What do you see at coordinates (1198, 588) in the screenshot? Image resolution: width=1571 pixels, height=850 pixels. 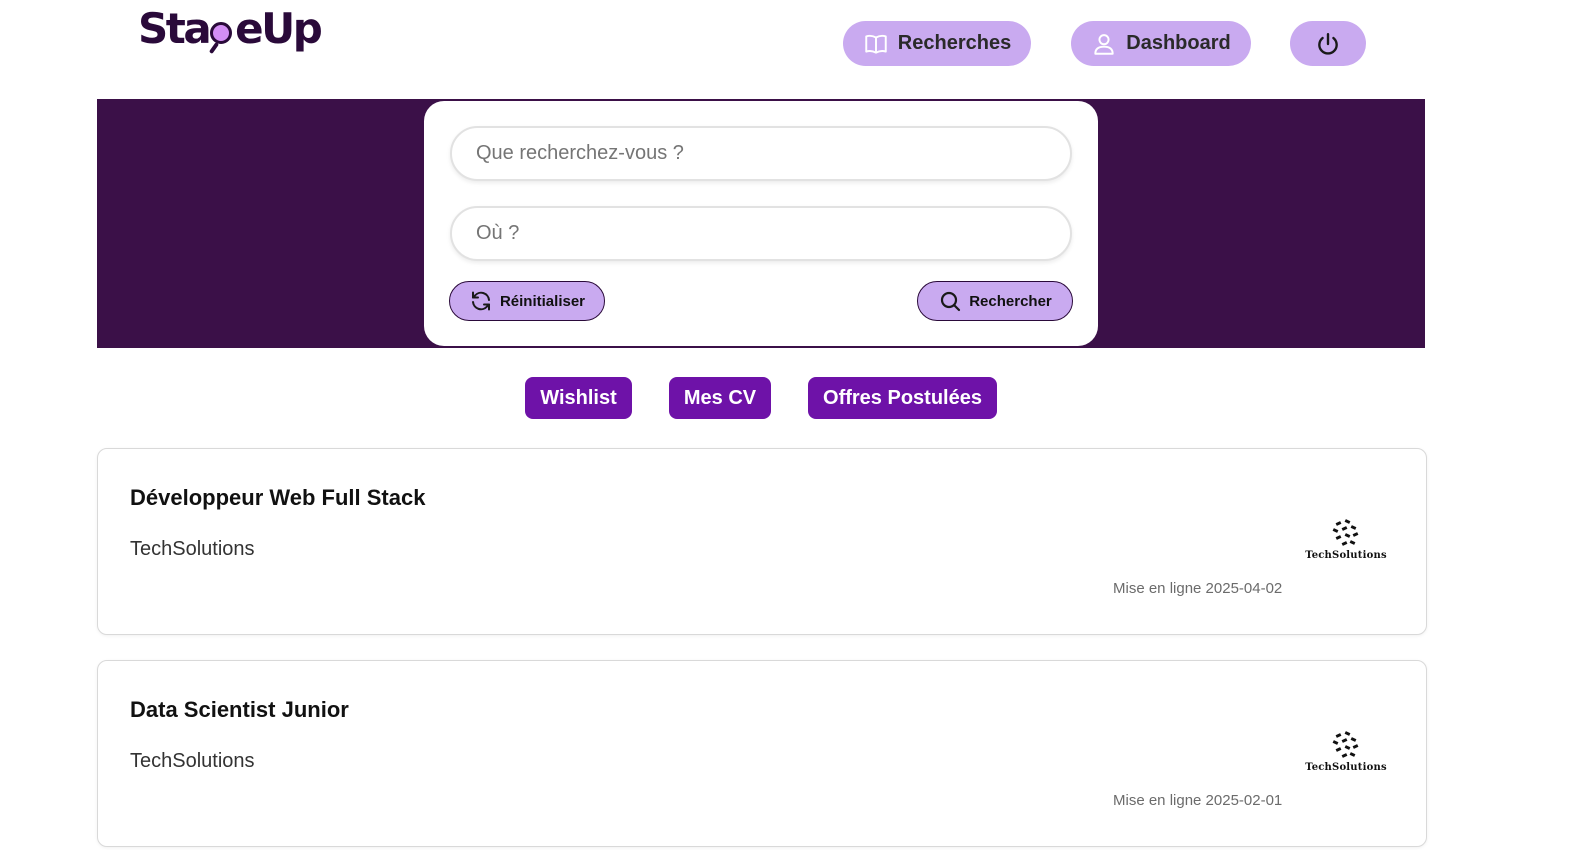 I see `offer-date: Mise en ligne 2025-04-02` at bounding box center [1198, 588].